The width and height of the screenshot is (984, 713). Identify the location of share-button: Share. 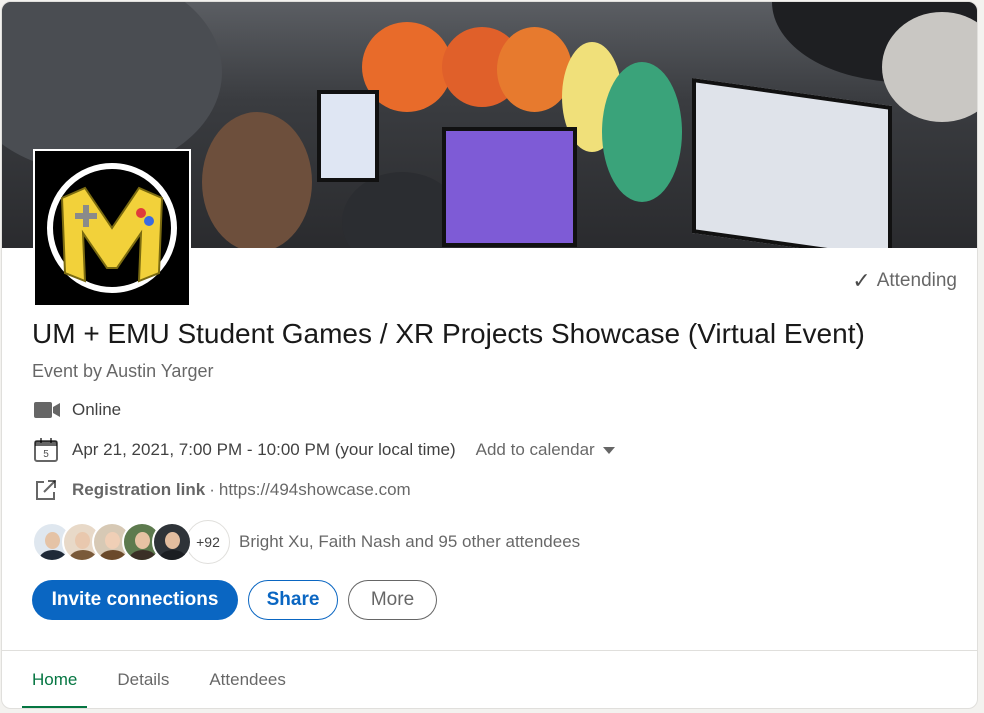
(293, 600).